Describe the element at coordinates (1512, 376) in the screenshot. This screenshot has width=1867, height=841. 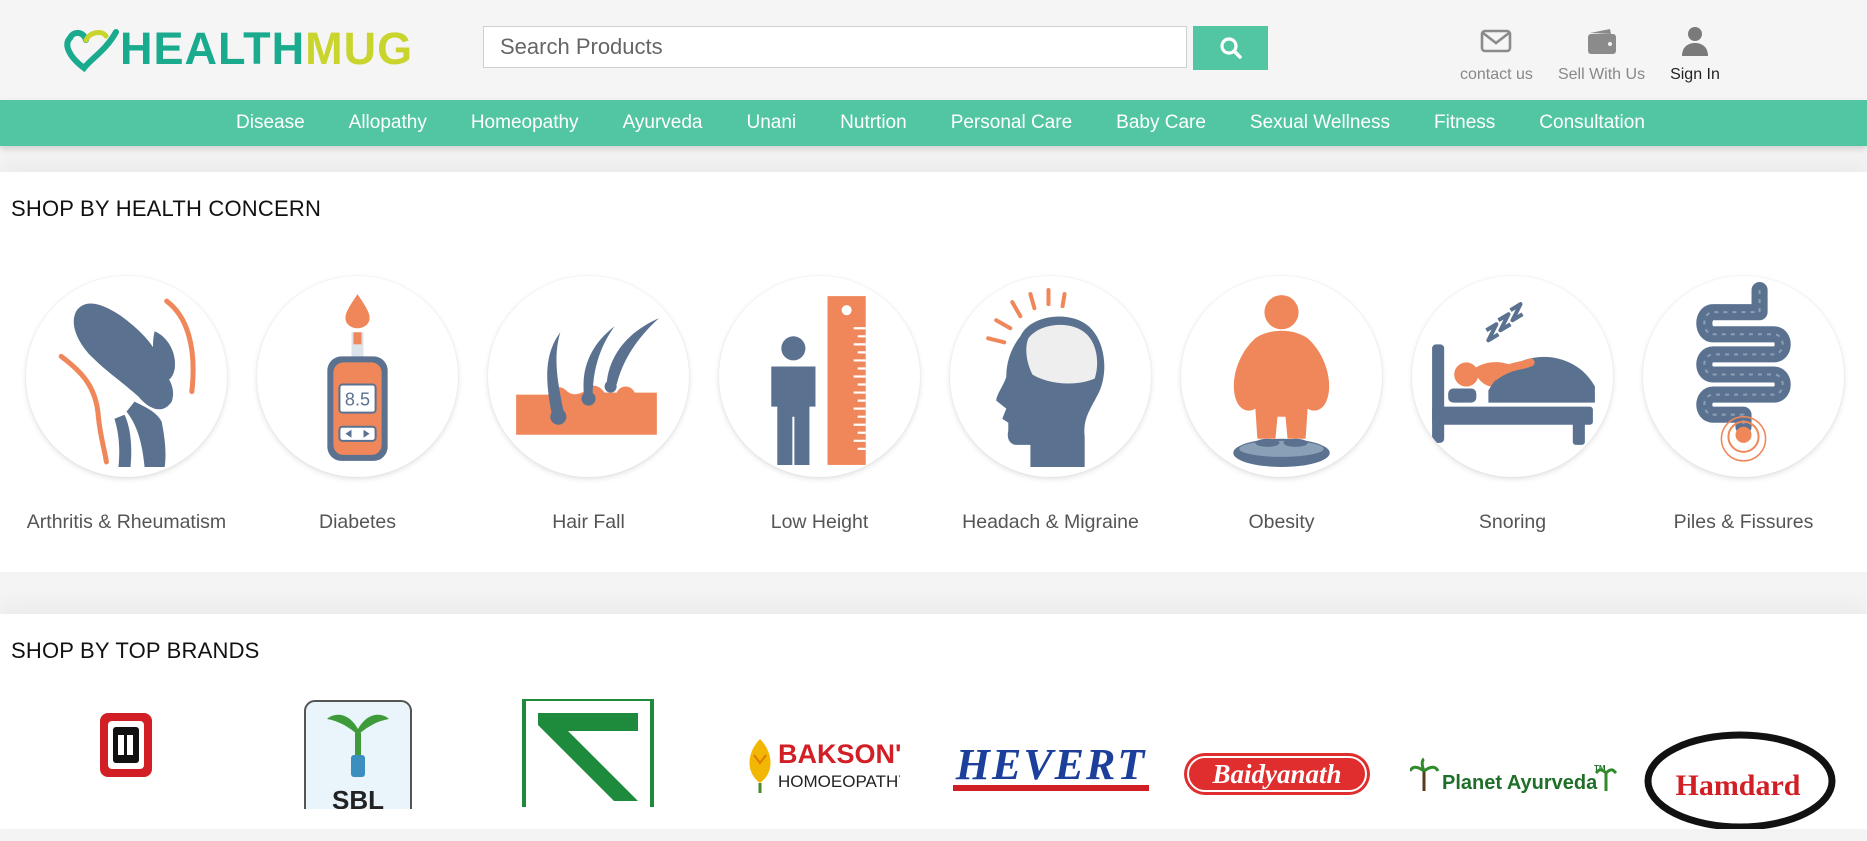
I see `snoring-bed-icon` at that location.